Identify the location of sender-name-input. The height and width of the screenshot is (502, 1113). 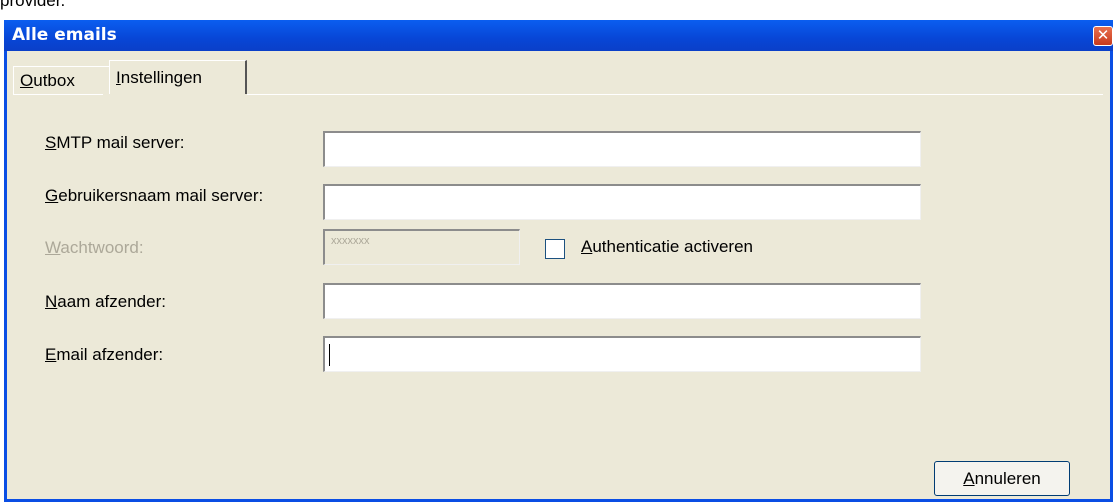
(622, 301).